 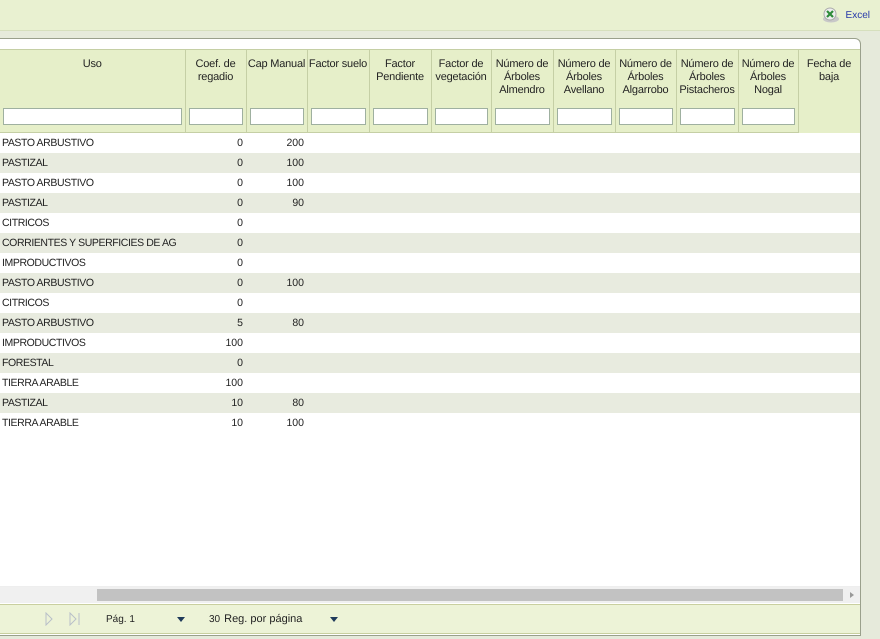 What do you see at coordinates (133, 619) in the screenshot?
I see `page-dropdown: Pág. 1` at bounding box center [133, 619].